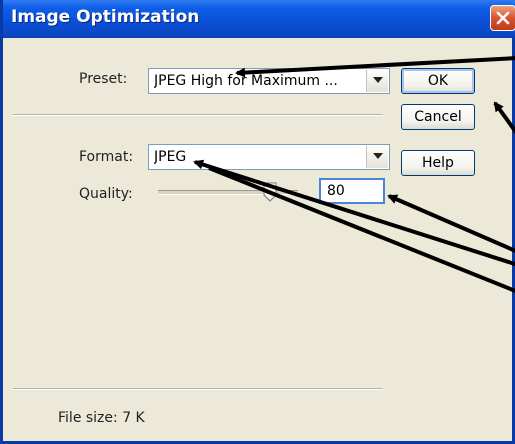  Describe the element at coordinates (259, 19) in the screenshot. I see `title-bar: Image Optimization` at that location.